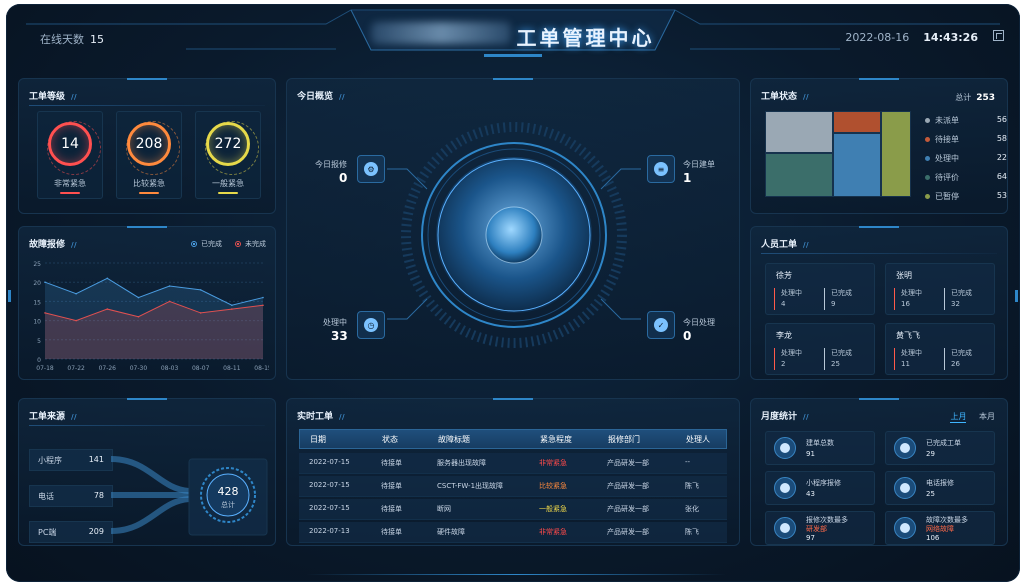  Describe the element at coordinates (788, 299) in the screenshot. I see `person-processing: 处理中 4` at that location.